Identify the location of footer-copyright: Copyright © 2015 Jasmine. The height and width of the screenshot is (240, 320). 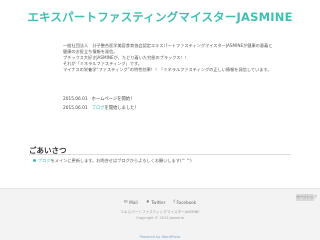
(160, 218).